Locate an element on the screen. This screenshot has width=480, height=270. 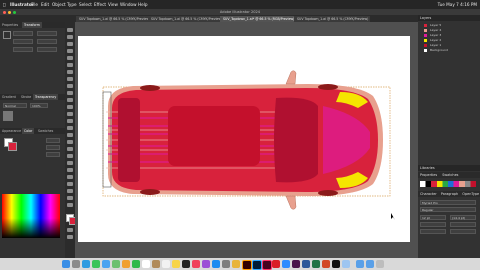
color-value-r is located at coordinates (53, 140).